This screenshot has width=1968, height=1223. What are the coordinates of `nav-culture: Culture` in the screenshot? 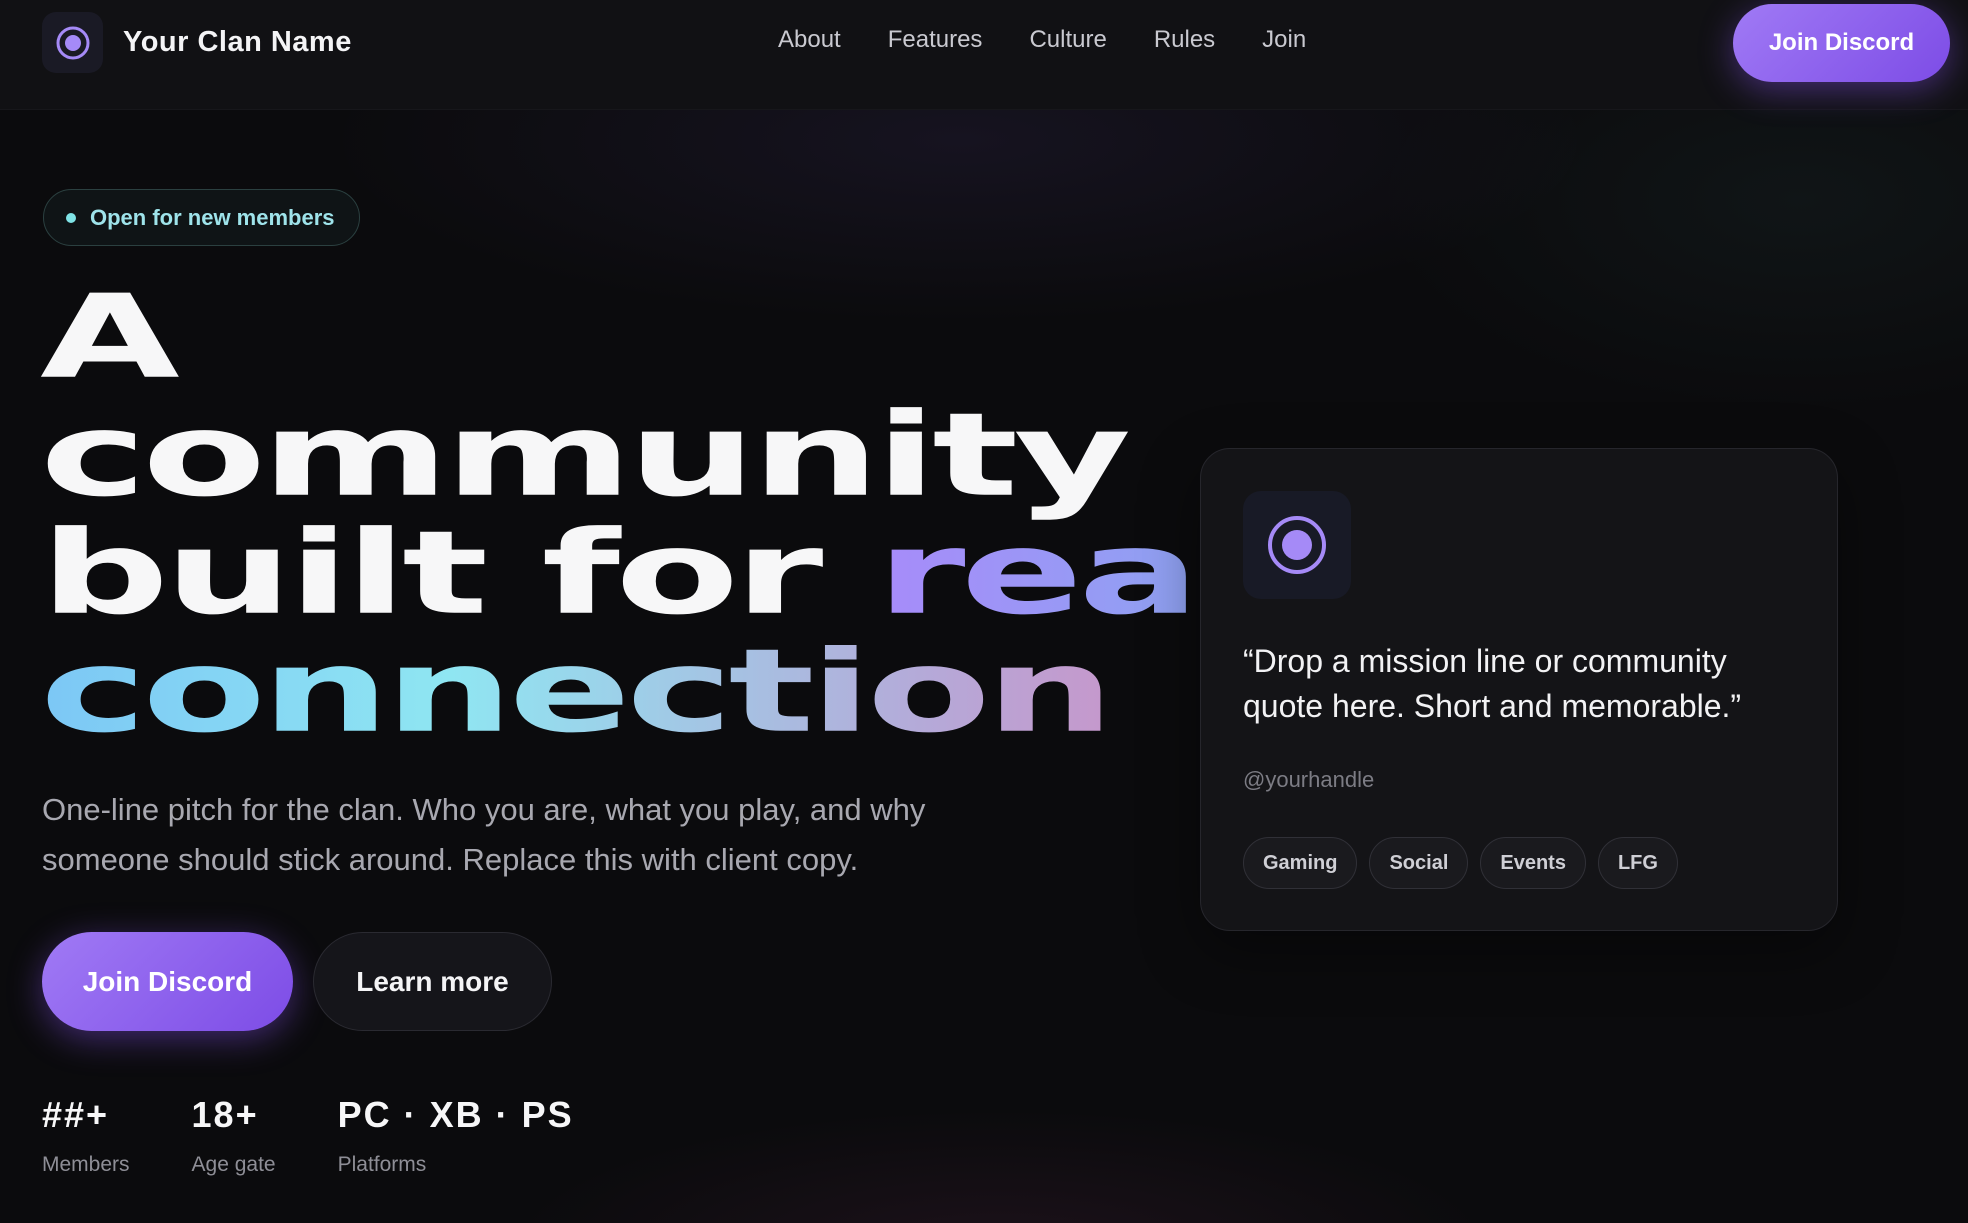 It's located at (1067, 40).